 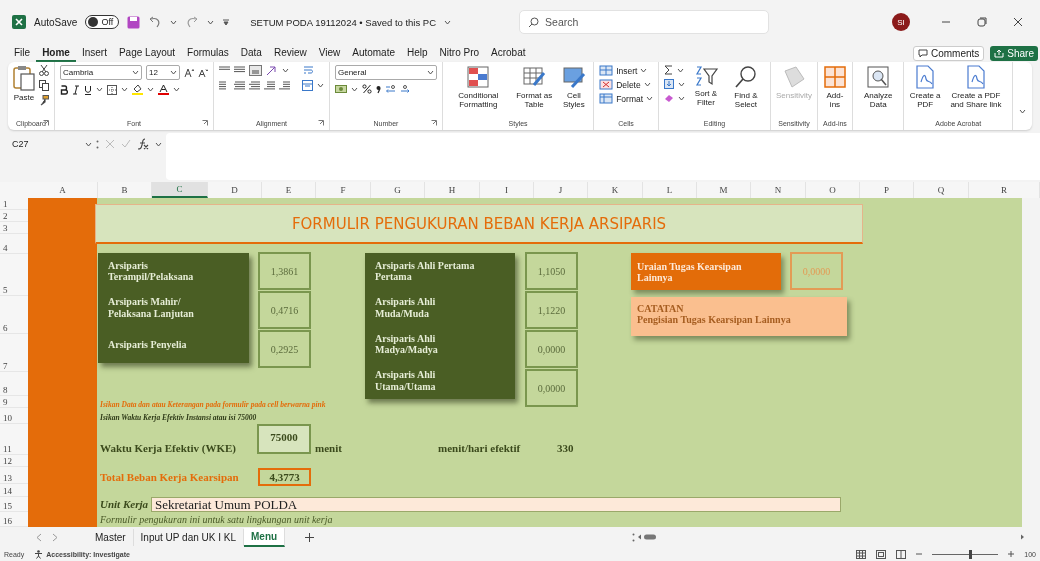 I want to click on close-icon, so click(x=1018, y=22).